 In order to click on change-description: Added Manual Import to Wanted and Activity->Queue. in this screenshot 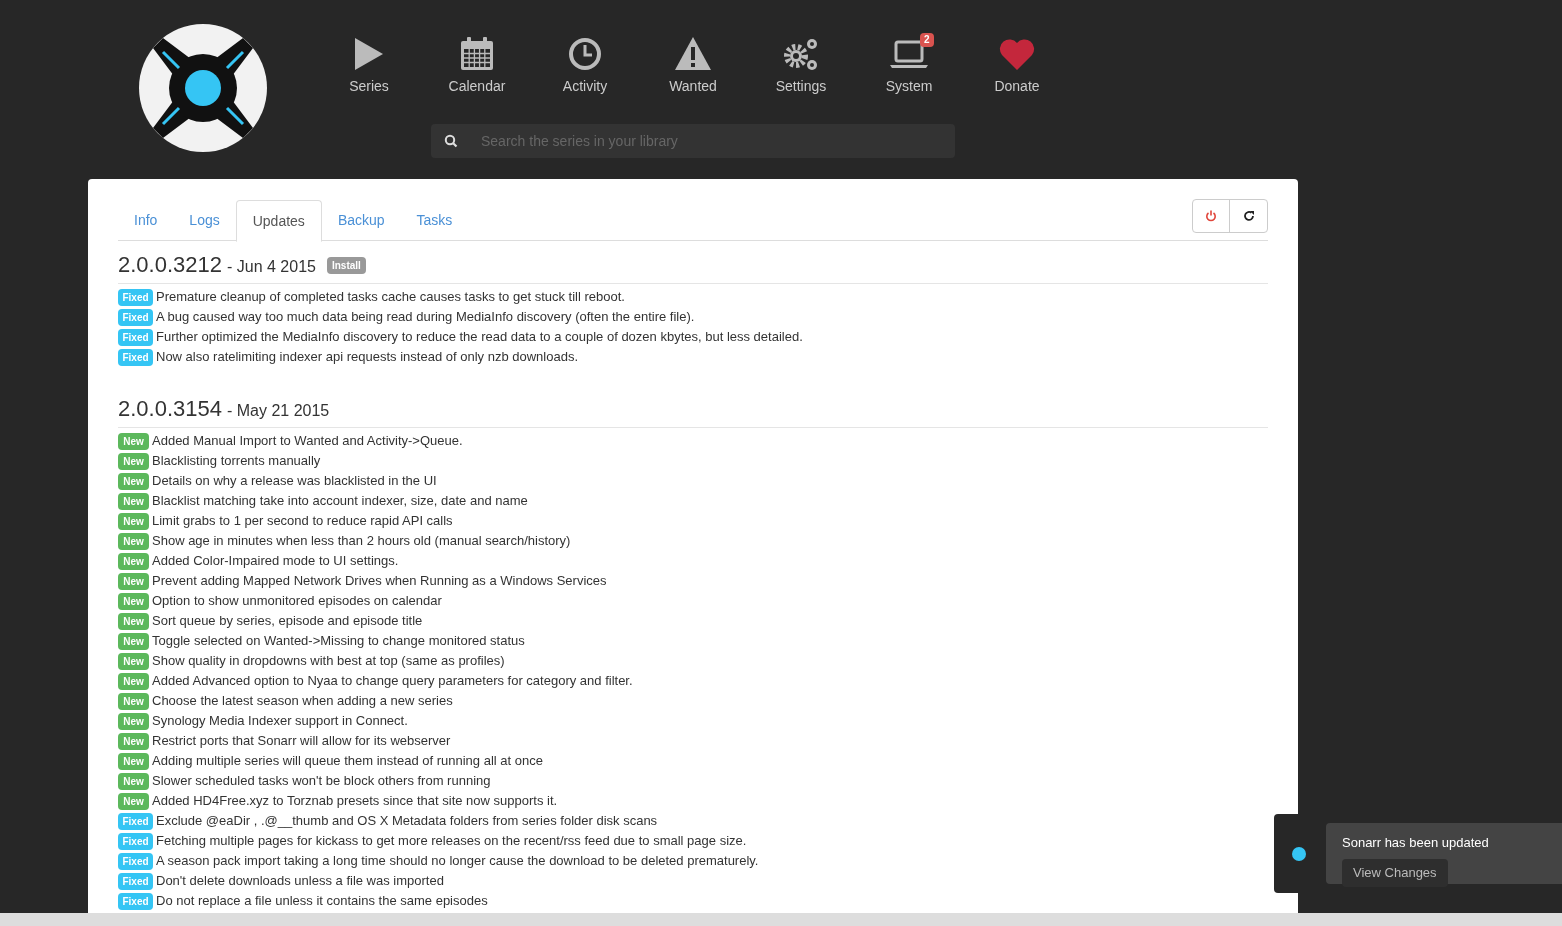, I will do `click(307, 441)`.